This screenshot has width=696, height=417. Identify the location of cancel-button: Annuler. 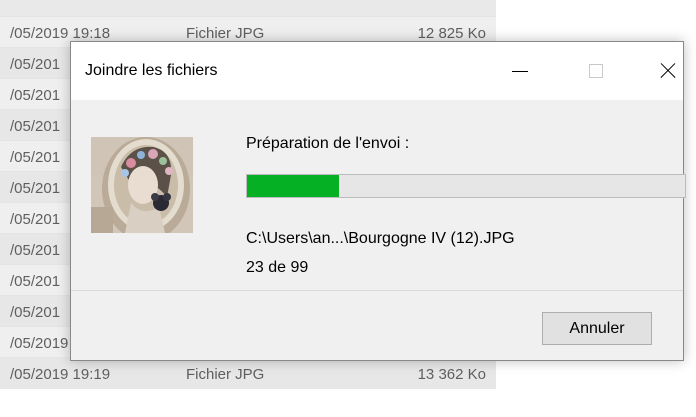
(597, 328).